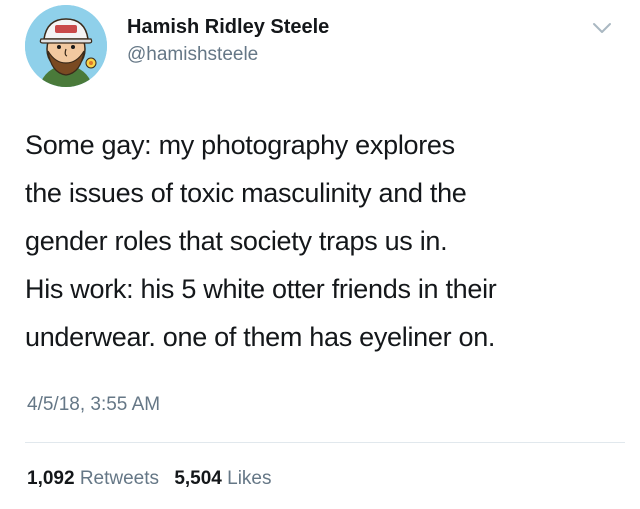  Describe the element at coordinates (228, 27) in the screenshot. I see `author-display-name: Hamish Ridley Steele` at that location.